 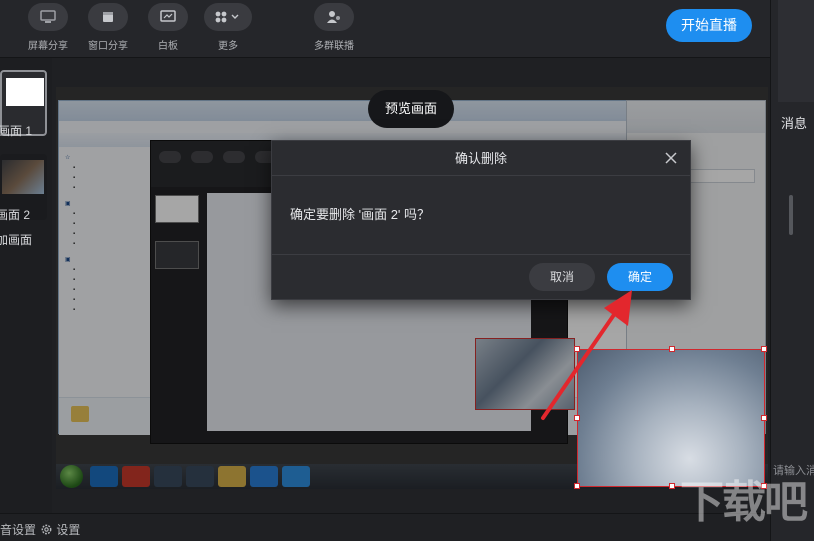 I want to click on multi-group-broadcast-button: 多群联播, so click(x=334, y=27).